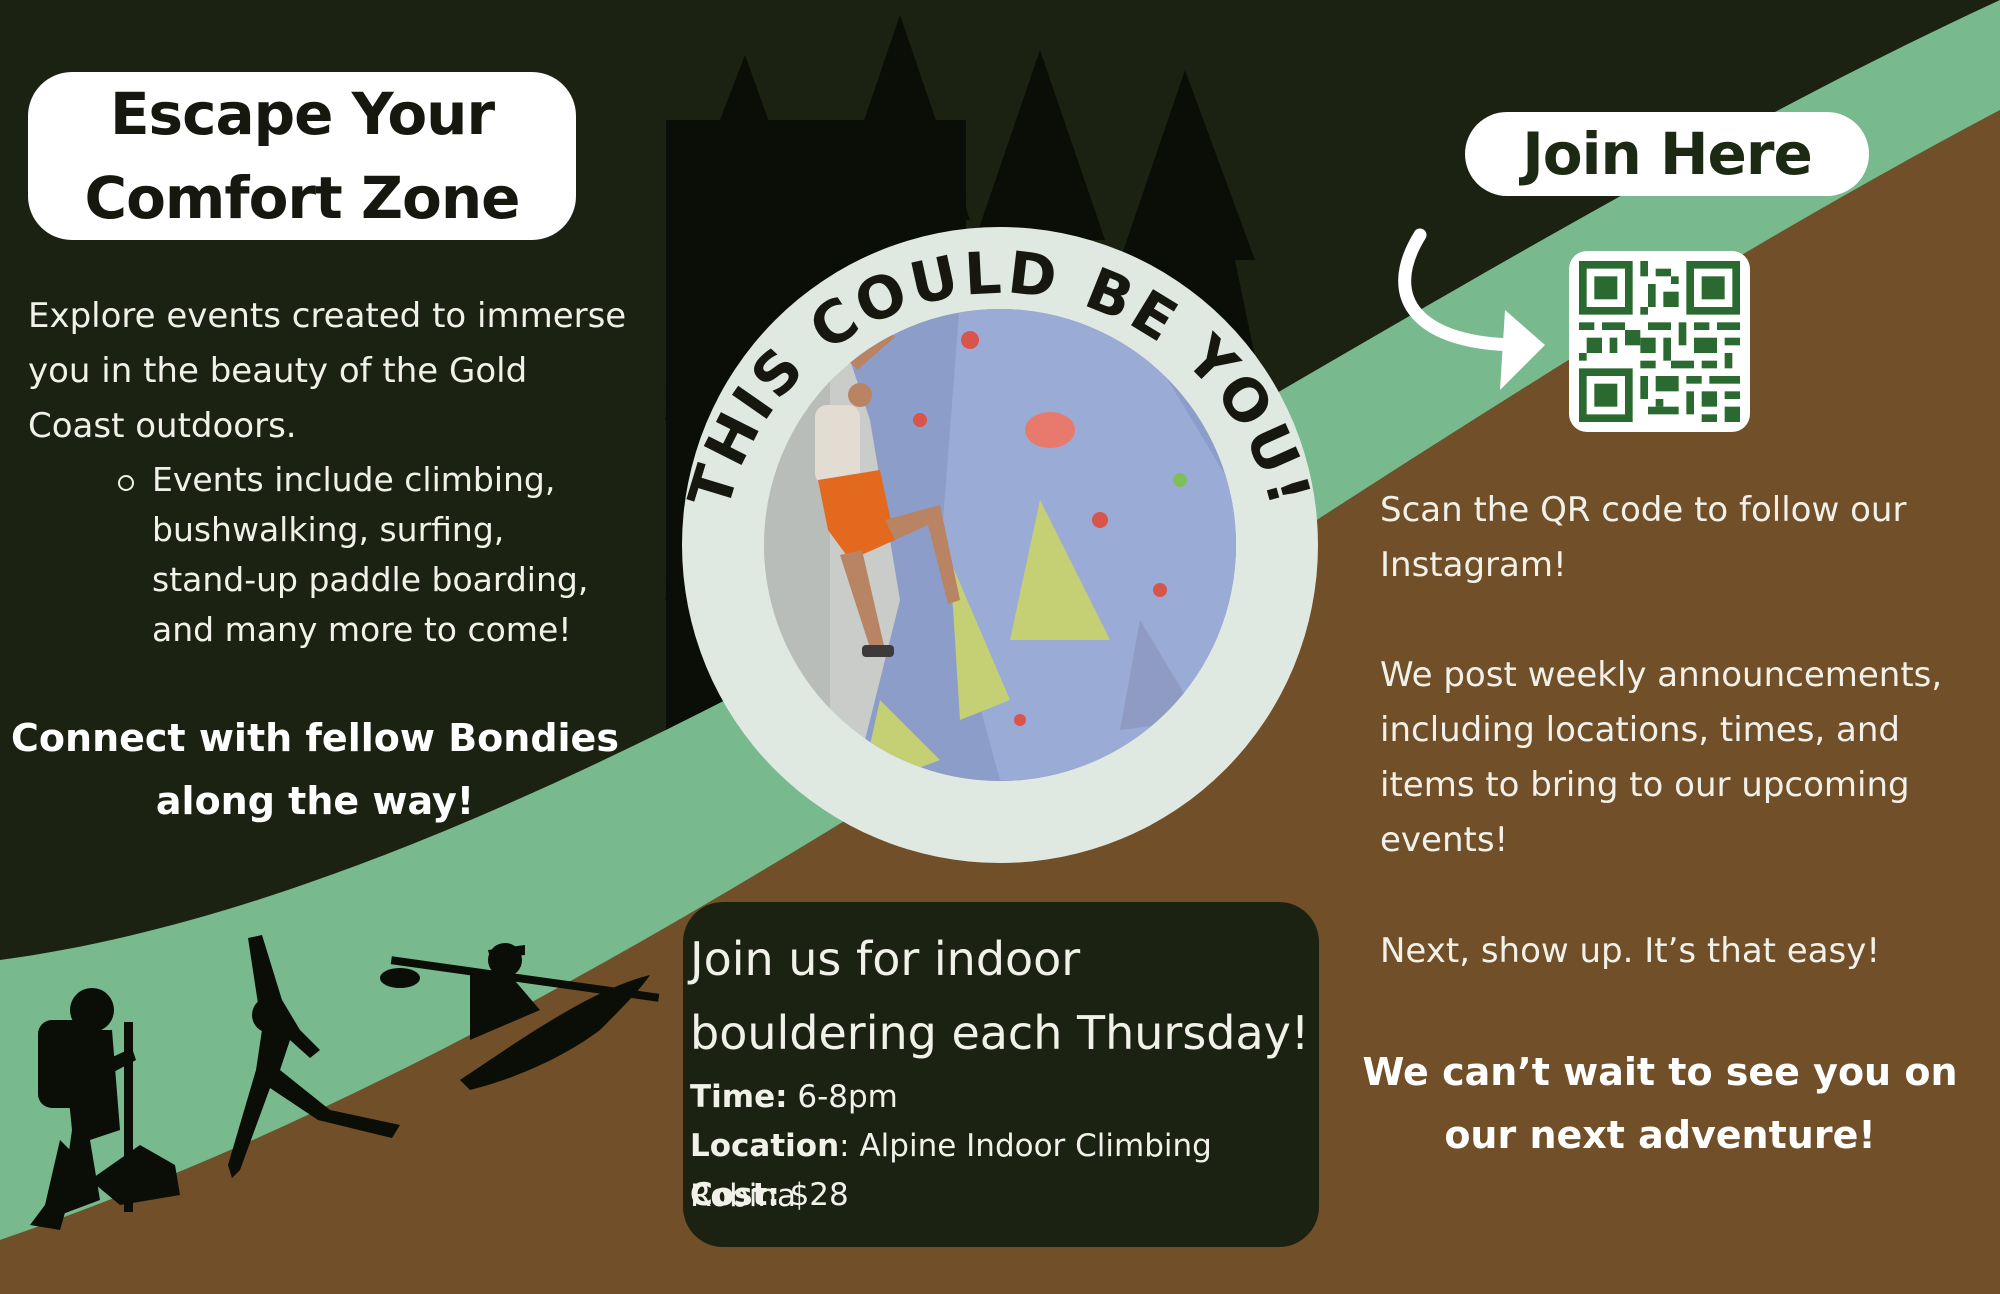 This screenshot has width=2000, height=1294. I want to click on join-here-button: Join Here, so click(1667, 154).